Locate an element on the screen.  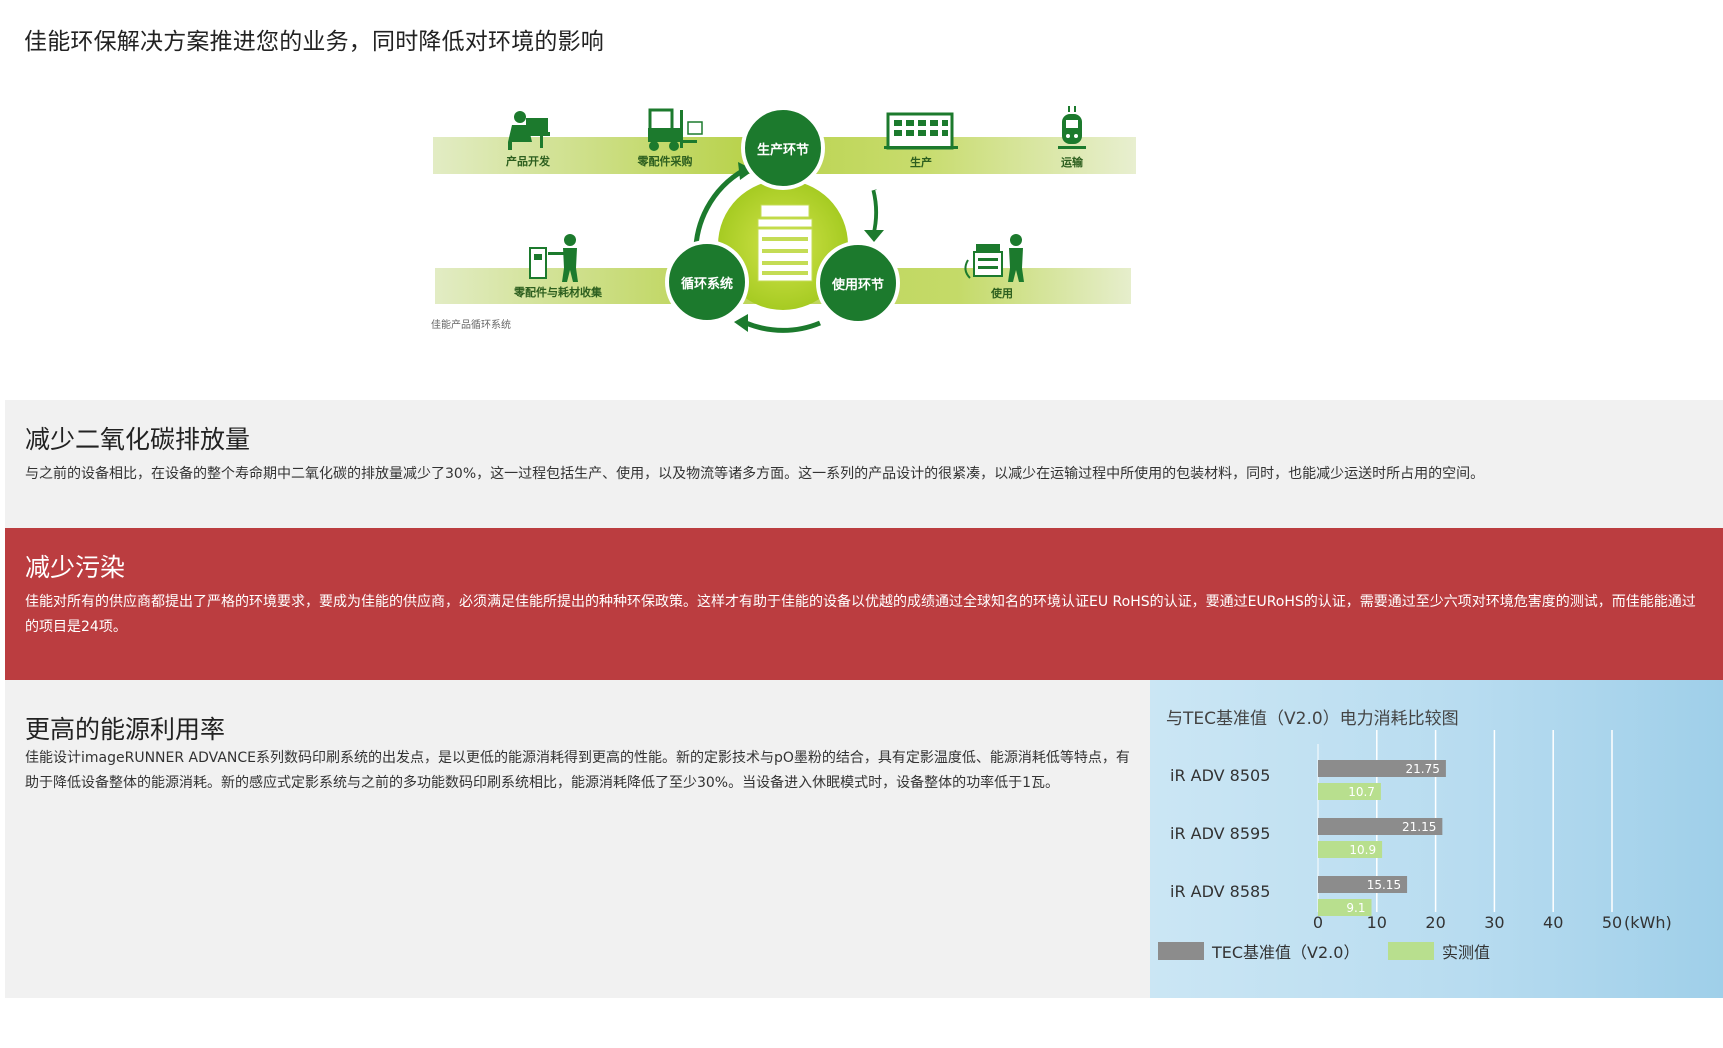
section-title: 减少污染 is located at coordinates (75, 567).